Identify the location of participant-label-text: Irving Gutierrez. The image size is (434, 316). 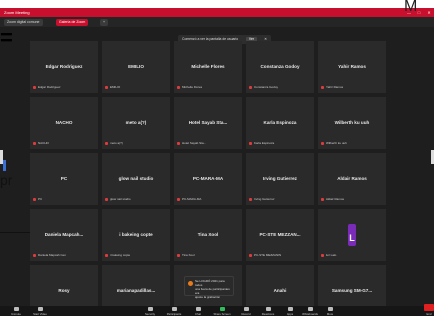
(264, 199).